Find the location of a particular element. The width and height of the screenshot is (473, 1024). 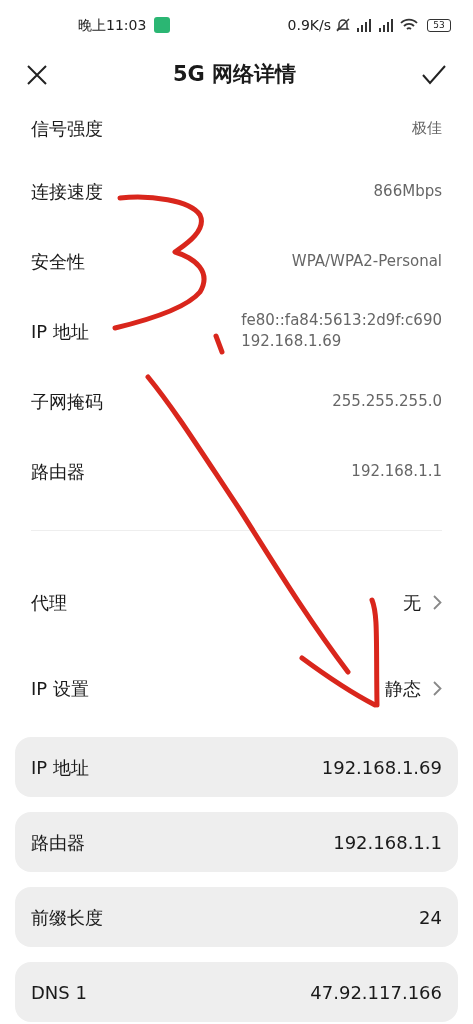

status-time: 晚上11:03 is located at coordinates (112, 25).